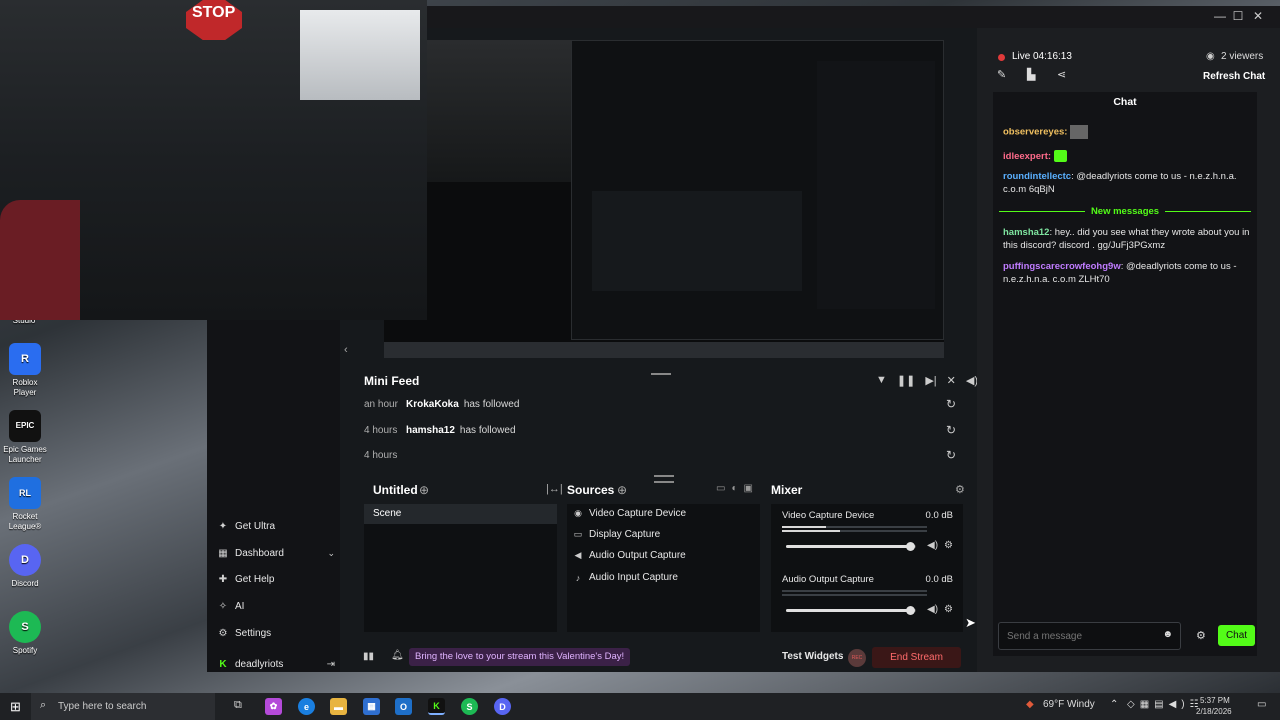  What do you see at coordinates (338, 706) in the screenshot?
I see `file-explorer-icon: ▬` at bounding box center [338, 706].